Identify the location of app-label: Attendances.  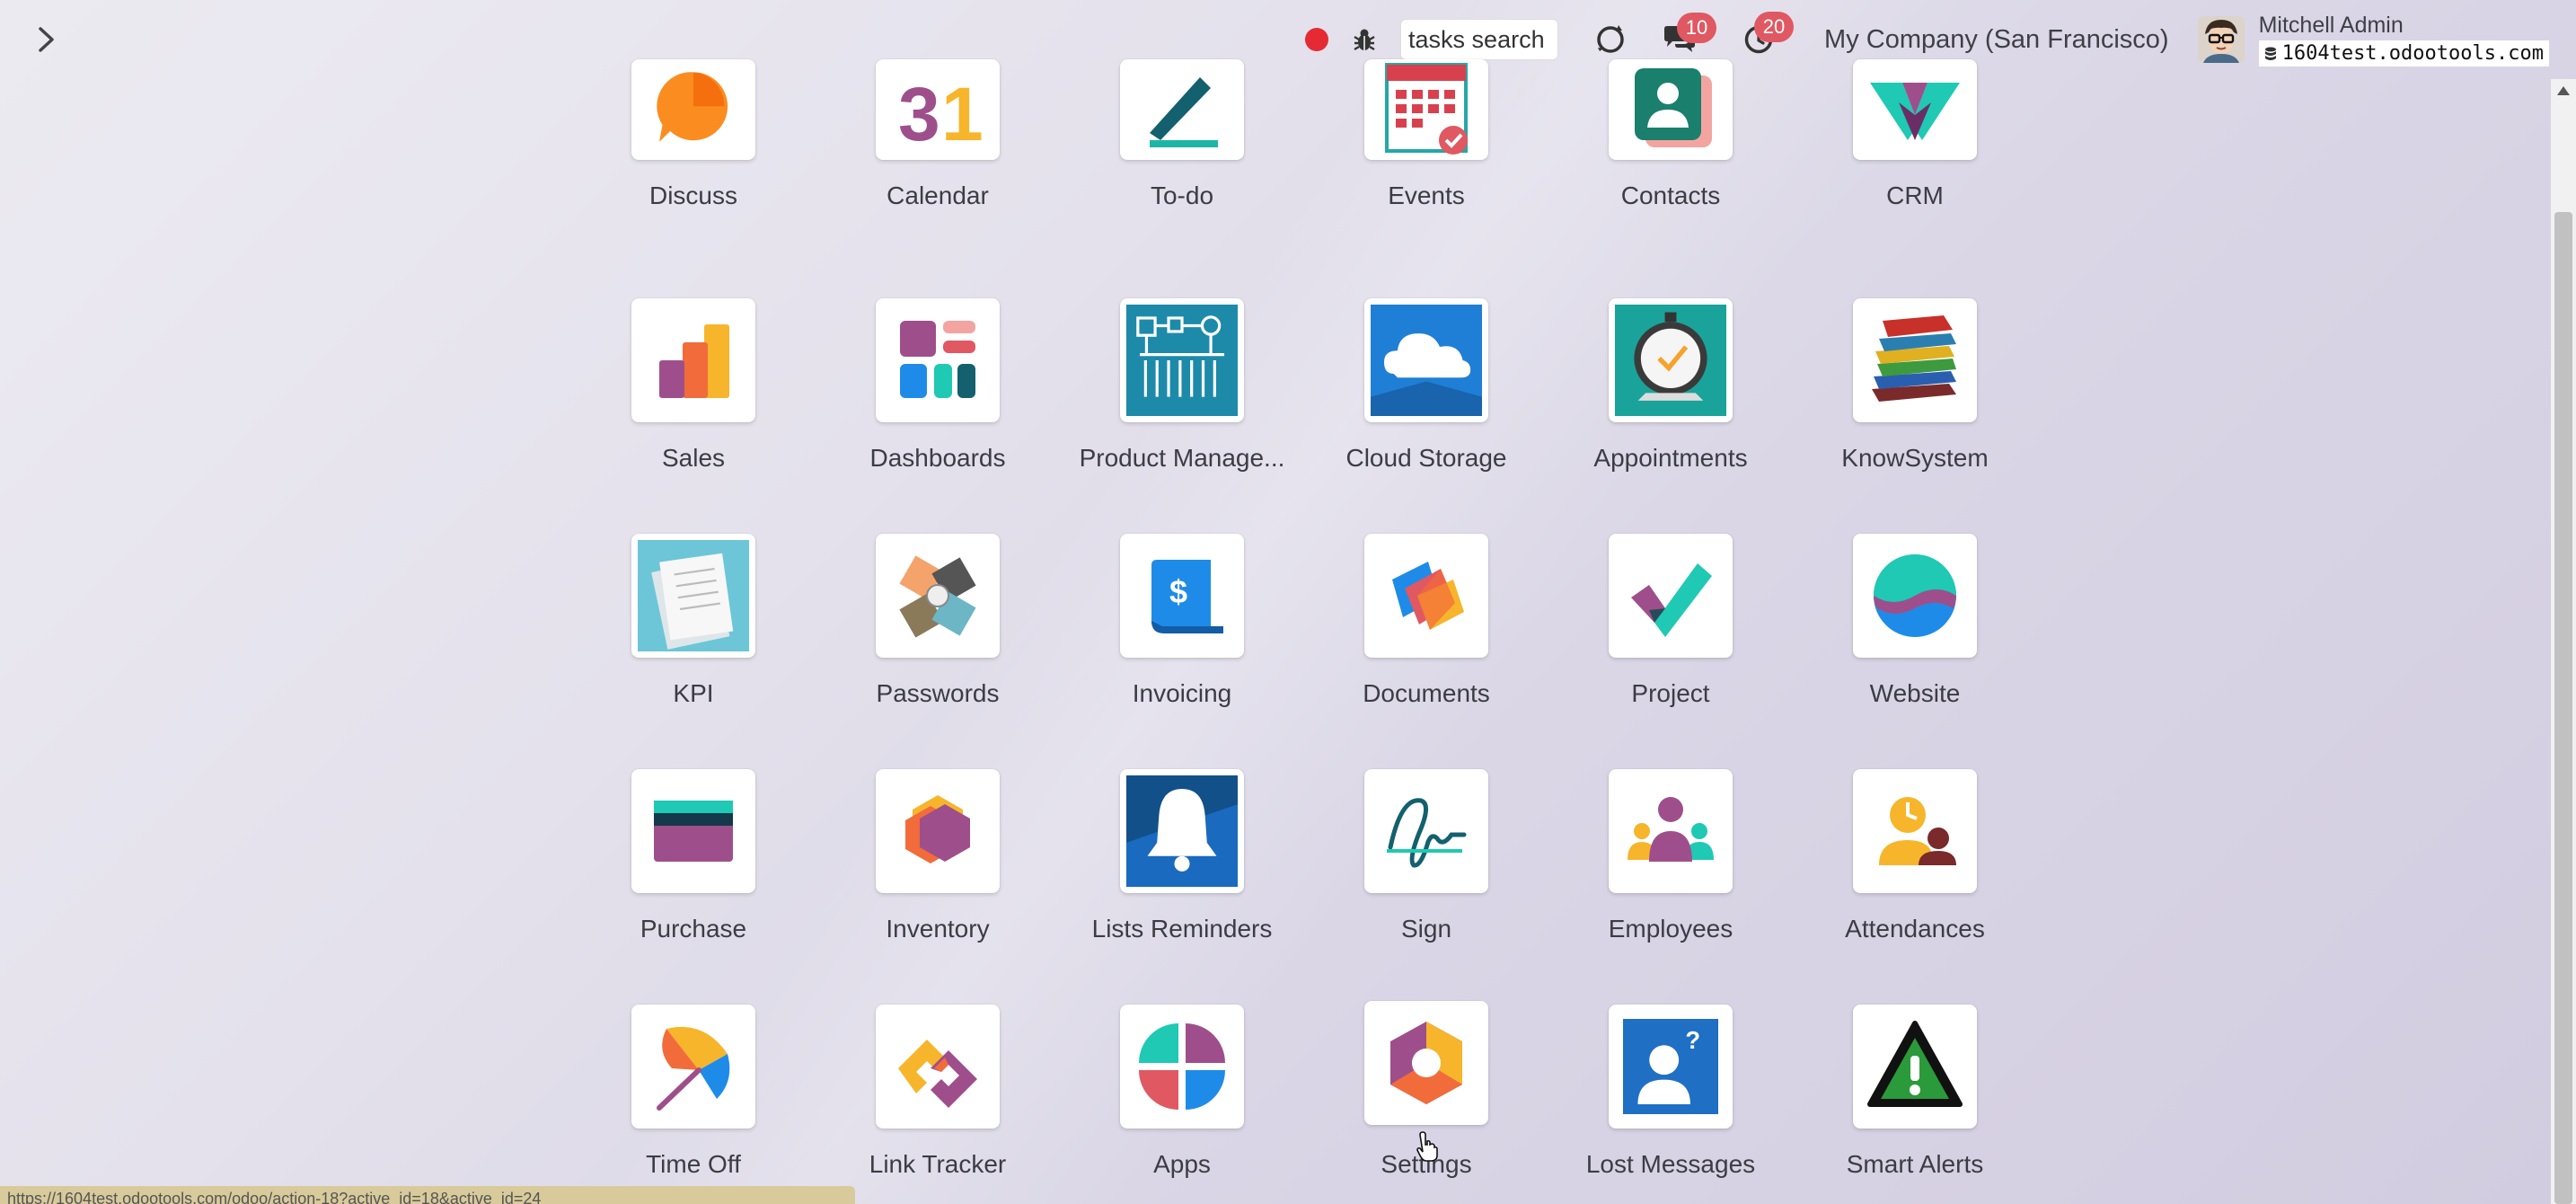
(1915, 929).